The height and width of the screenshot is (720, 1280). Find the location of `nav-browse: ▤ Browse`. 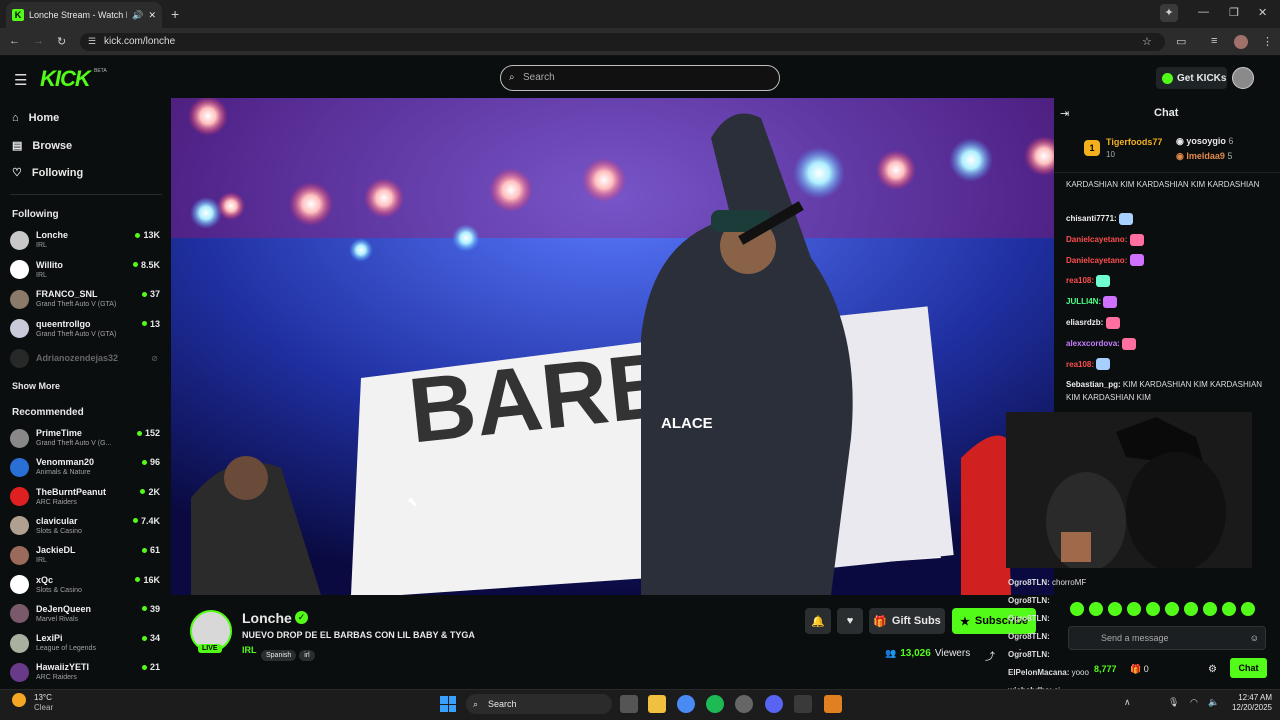

nav-browse: ▤ Browse is located at coordinates (42, 146).